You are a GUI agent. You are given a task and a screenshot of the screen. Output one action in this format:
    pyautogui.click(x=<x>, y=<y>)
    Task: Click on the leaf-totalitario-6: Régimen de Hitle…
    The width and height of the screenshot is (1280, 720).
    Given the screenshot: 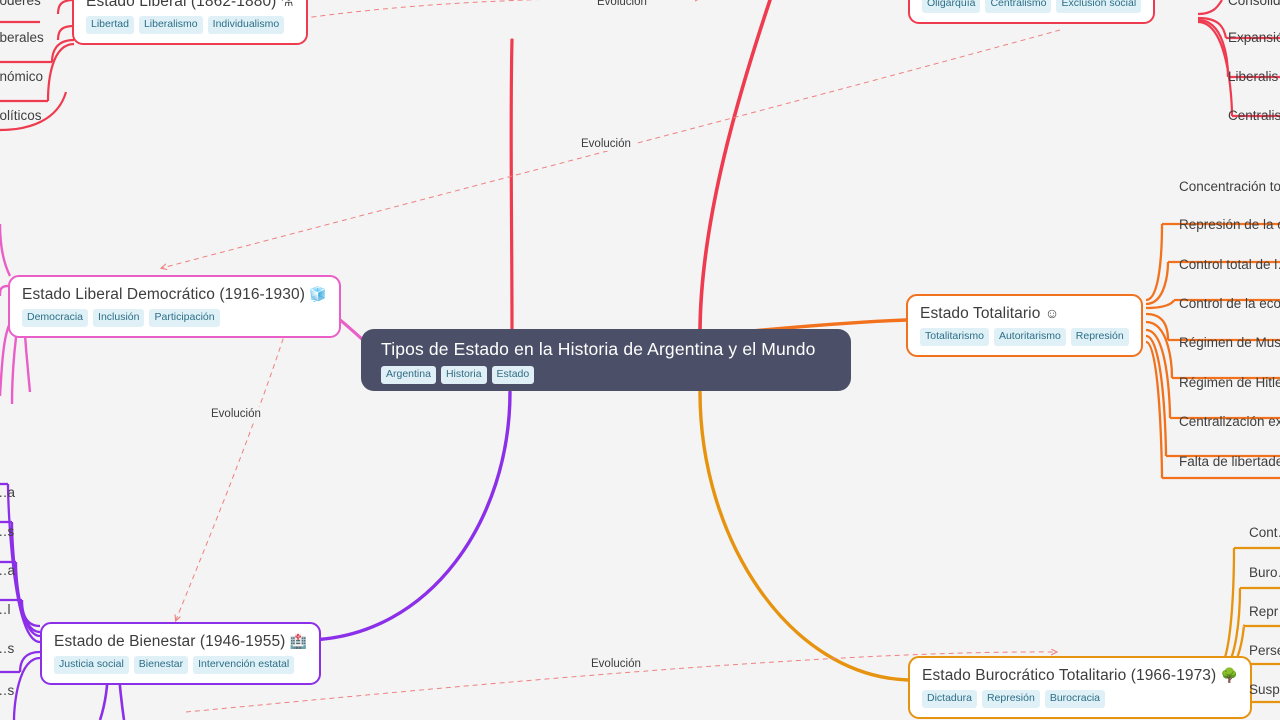 What is the action you would take?
    pyautogui.click(x=1229, y=382)
    